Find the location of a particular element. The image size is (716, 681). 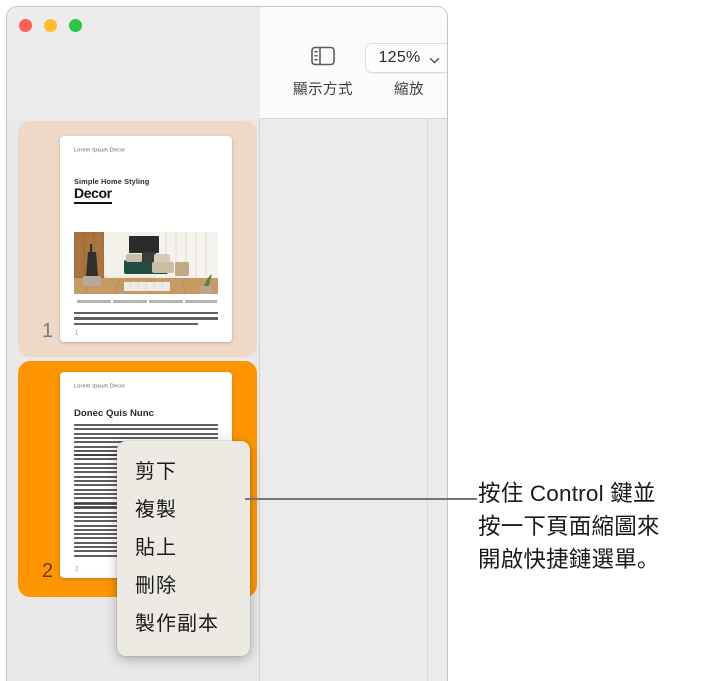

toolbar-group-zoom: 125% 縮放 is located at coordinates (406, 71).